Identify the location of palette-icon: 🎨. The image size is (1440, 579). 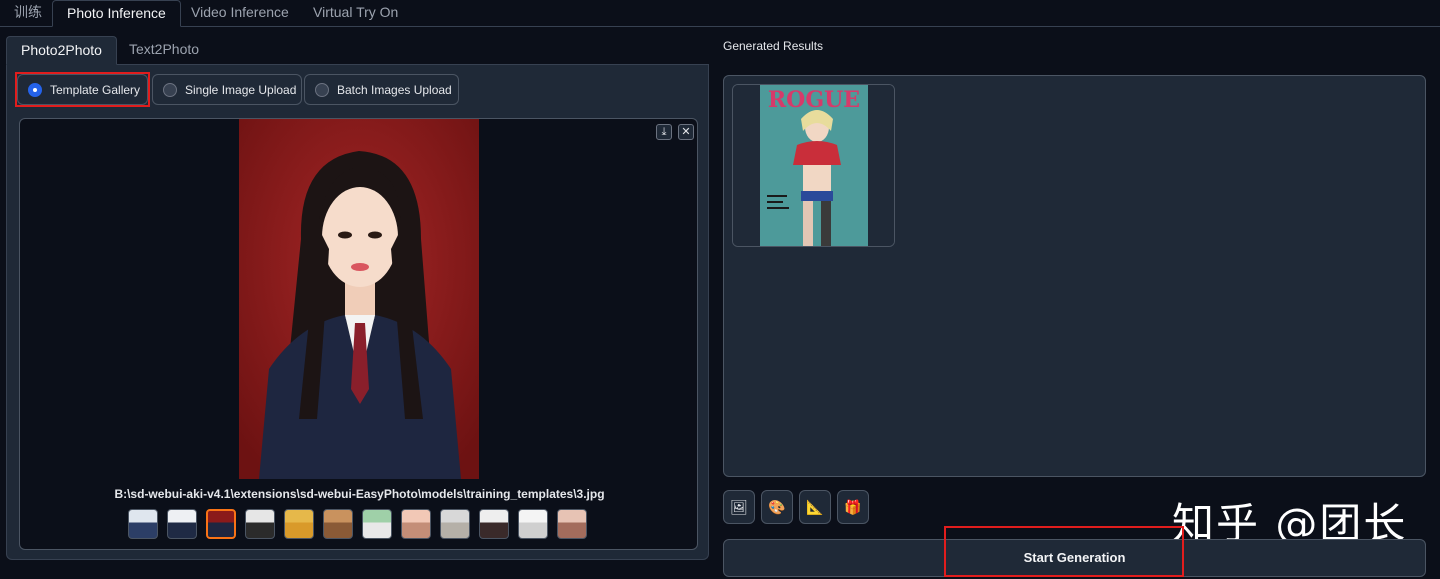
(777, 507).